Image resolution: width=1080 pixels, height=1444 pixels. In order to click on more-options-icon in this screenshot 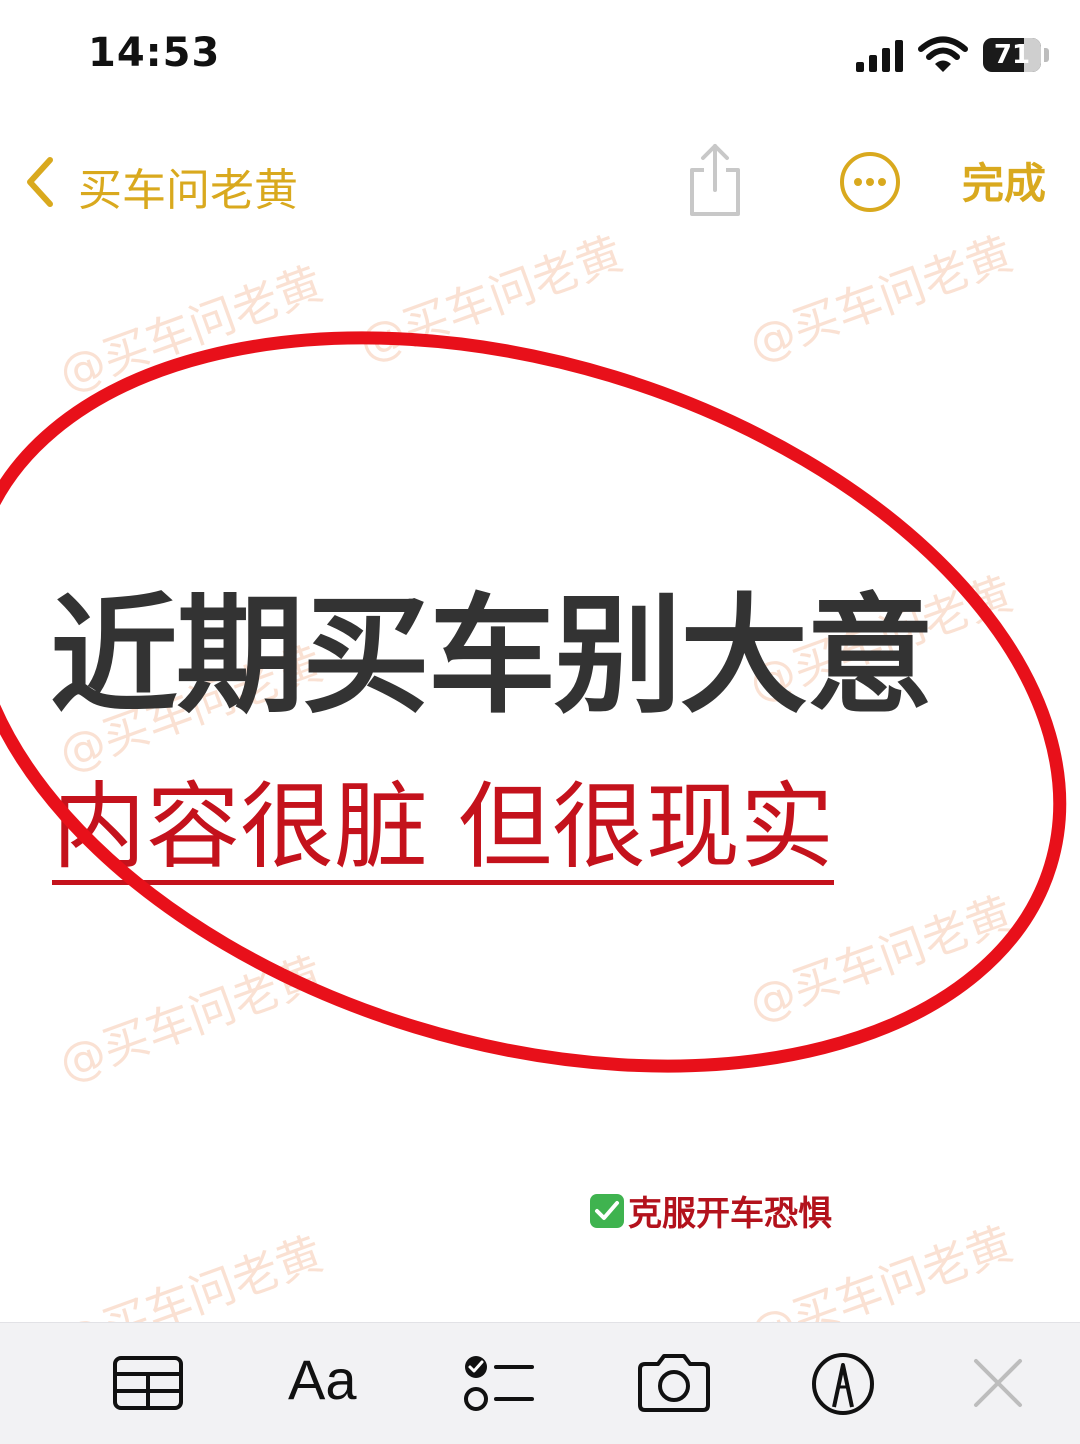, I will do `click(870, 182)`.